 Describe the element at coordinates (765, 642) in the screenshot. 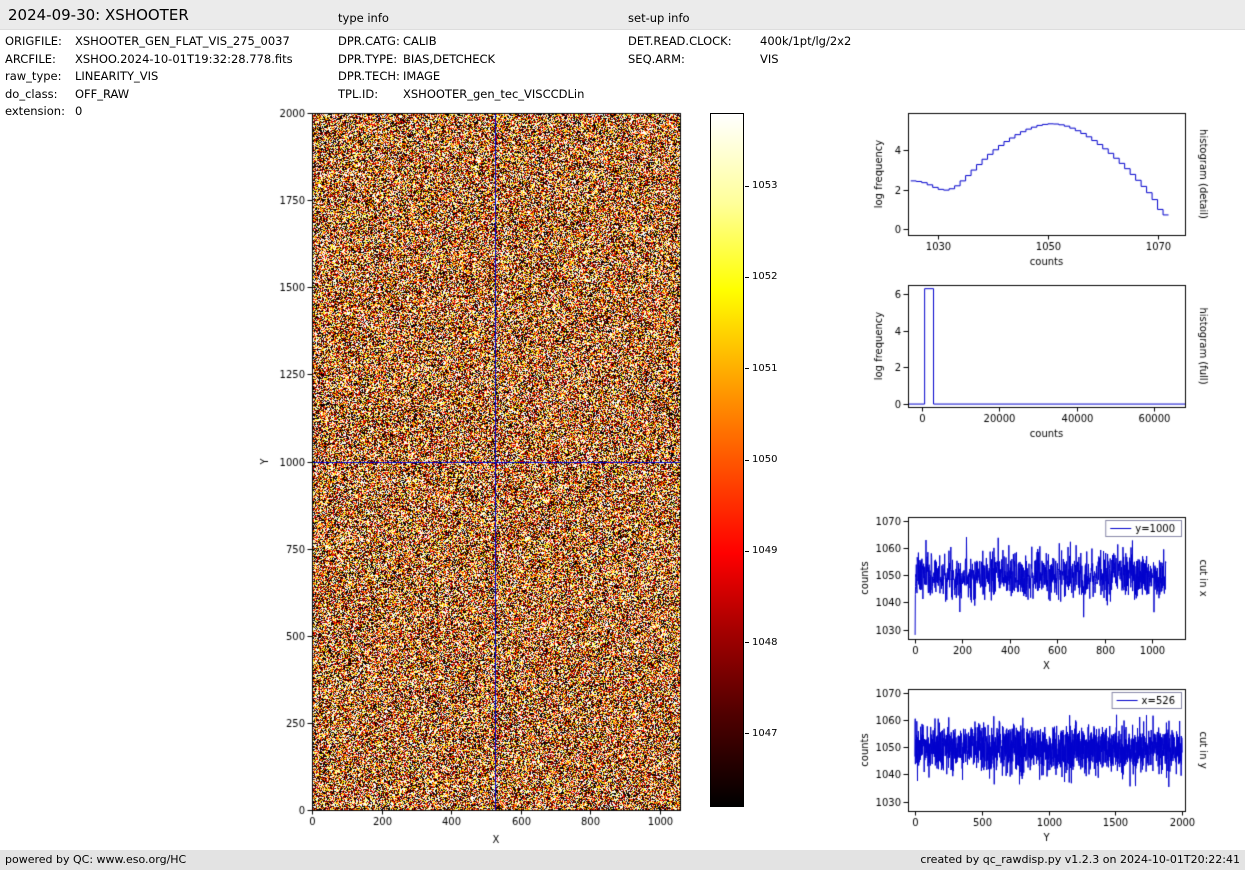

I see `colorbar-tick-label: 1048` at that location.